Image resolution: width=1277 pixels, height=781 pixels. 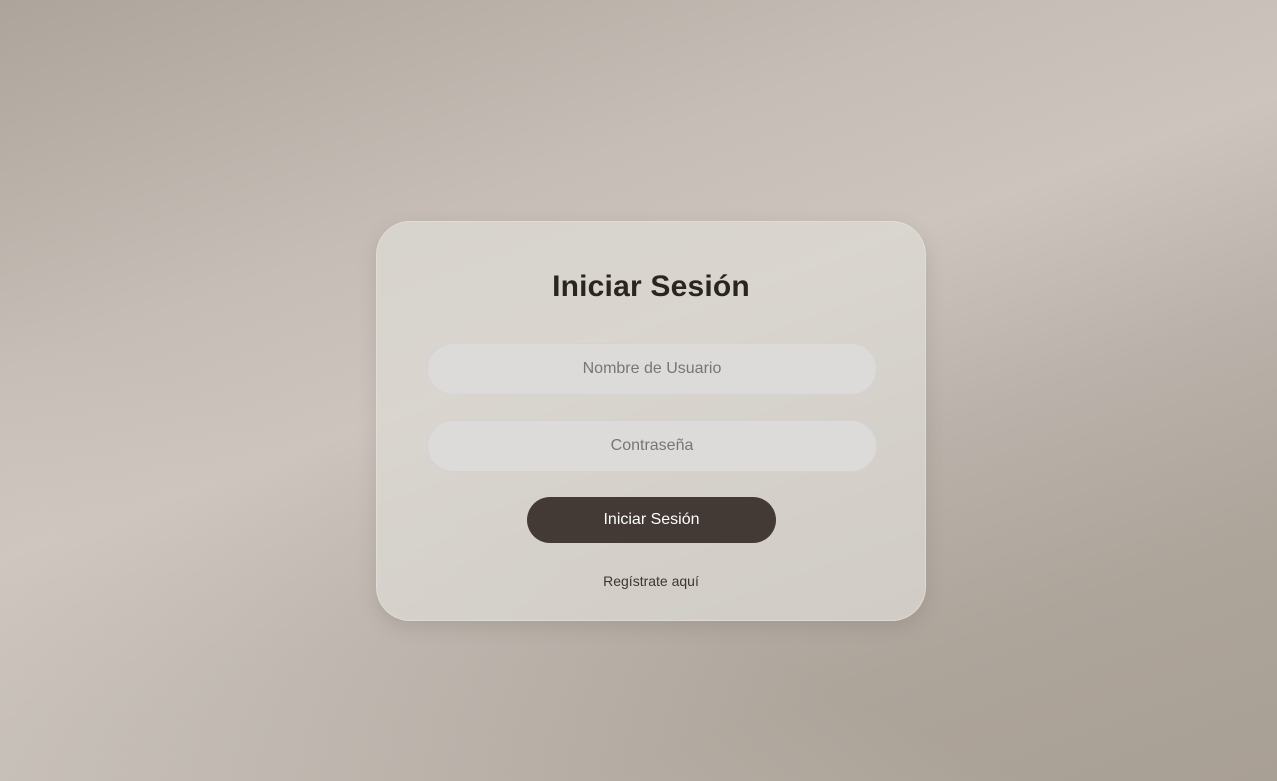 I want to click on register-link: Regístrate aquí, so click(x=651, y=581).